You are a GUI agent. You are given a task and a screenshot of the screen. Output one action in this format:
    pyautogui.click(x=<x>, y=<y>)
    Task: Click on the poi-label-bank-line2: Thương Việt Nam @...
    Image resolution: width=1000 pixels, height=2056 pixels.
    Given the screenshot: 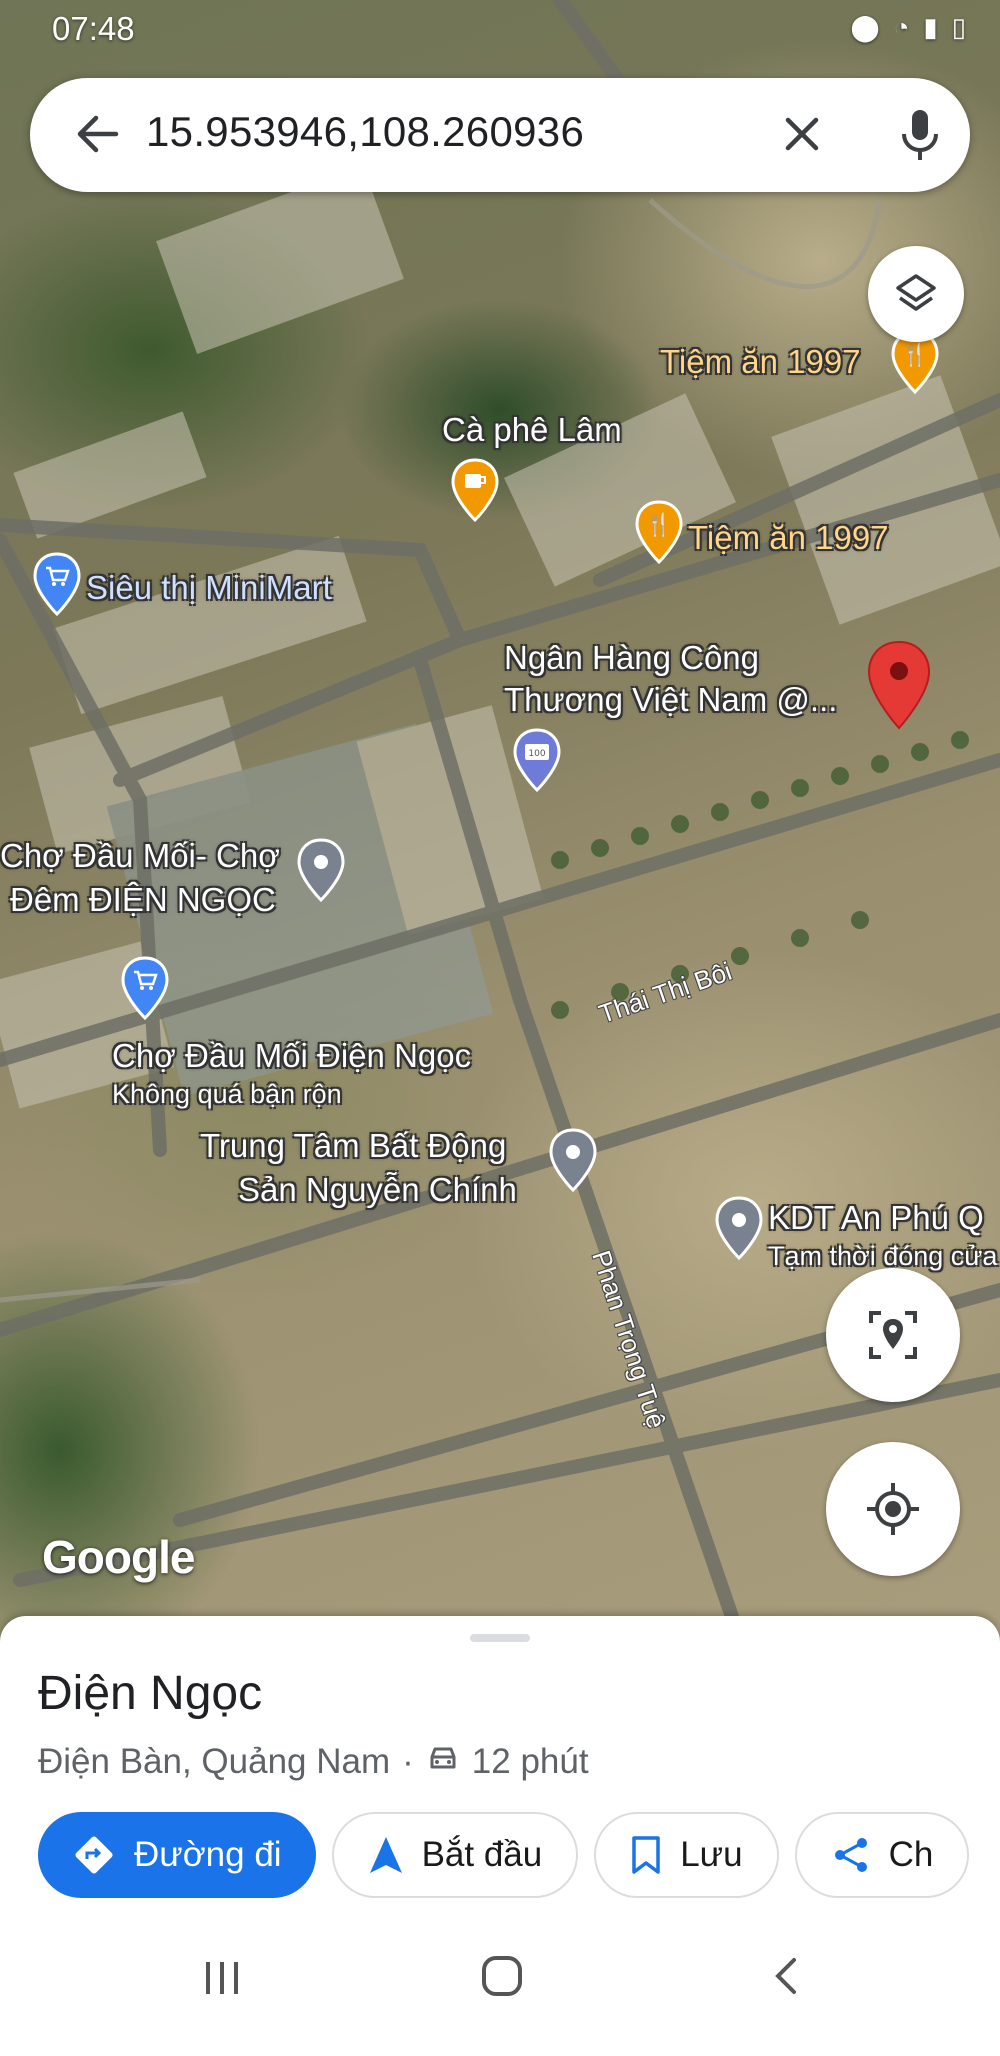 What is the action you would take?
    pyautogui.click(x=670, y=700)
    